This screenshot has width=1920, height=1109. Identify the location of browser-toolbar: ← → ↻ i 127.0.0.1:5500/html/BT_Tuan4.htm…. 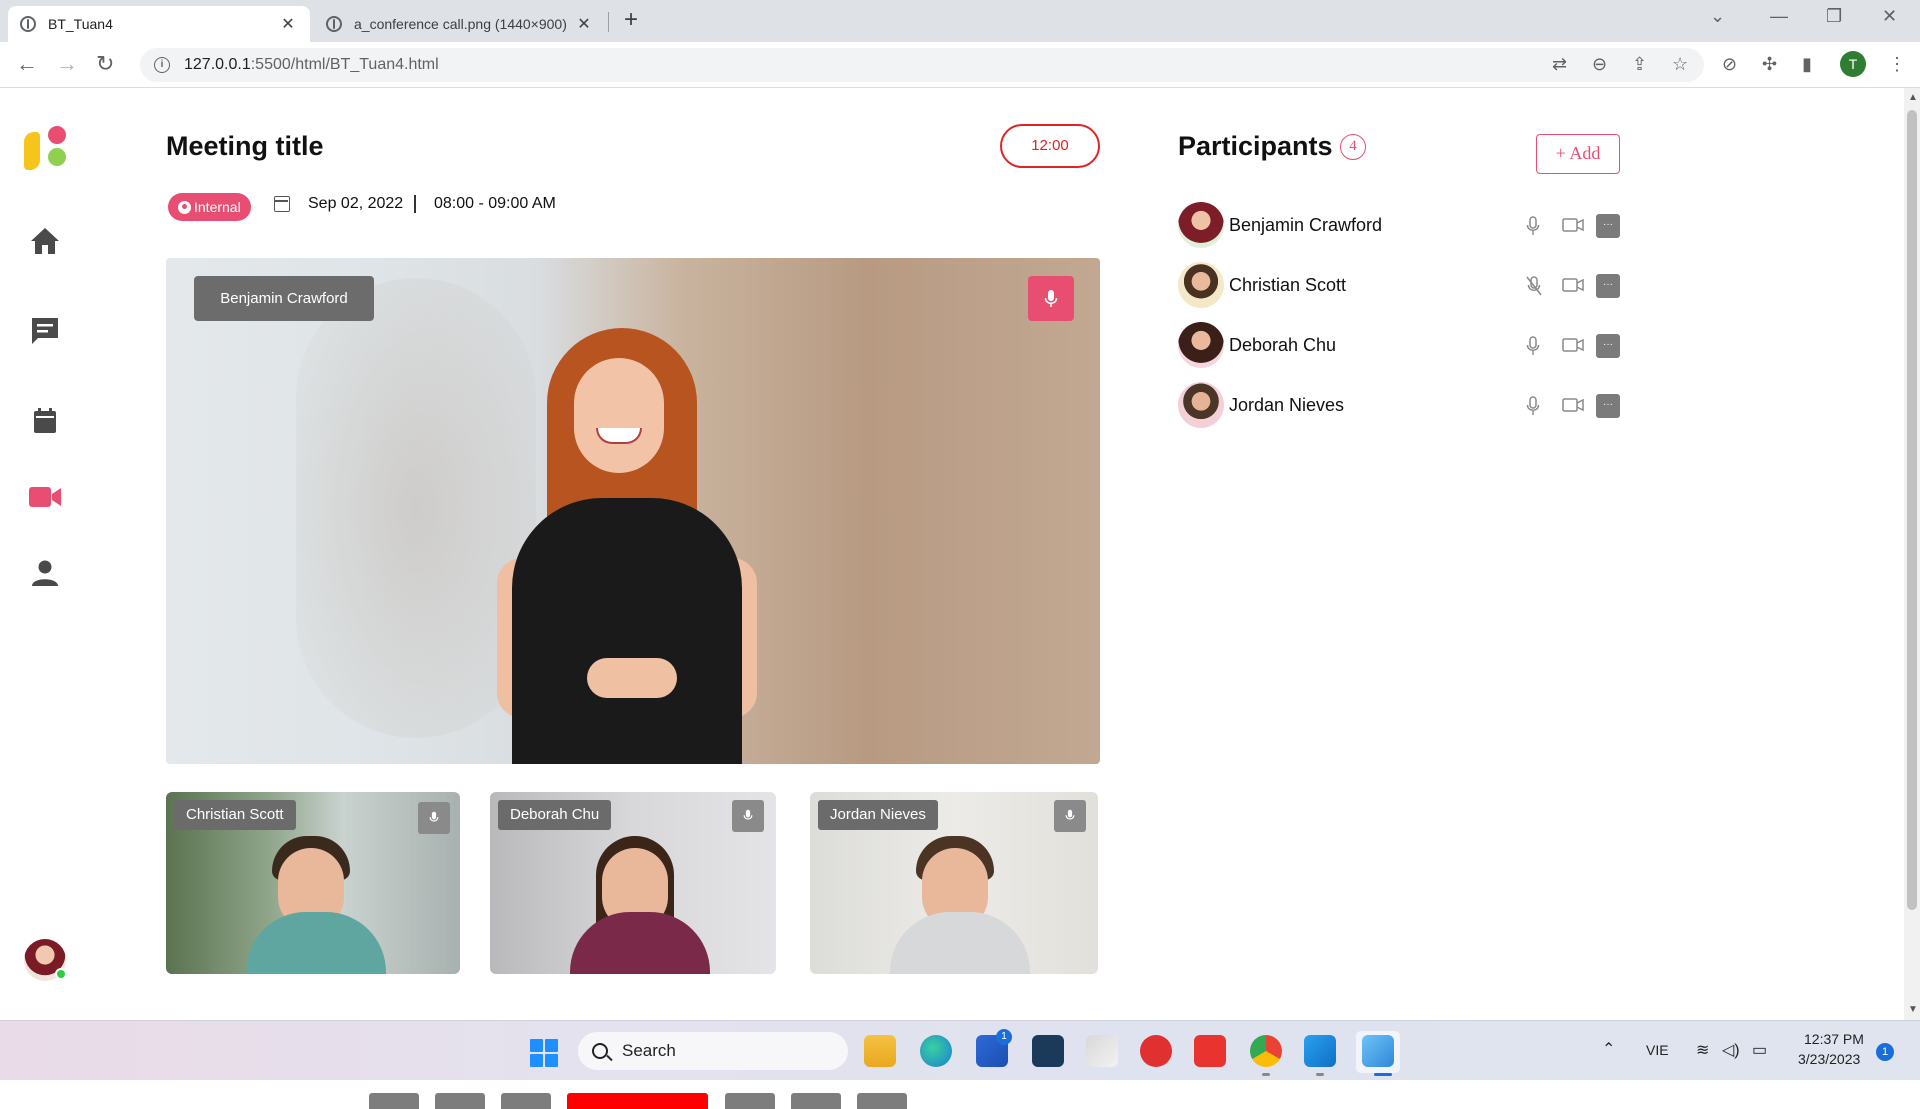
(960, 65).